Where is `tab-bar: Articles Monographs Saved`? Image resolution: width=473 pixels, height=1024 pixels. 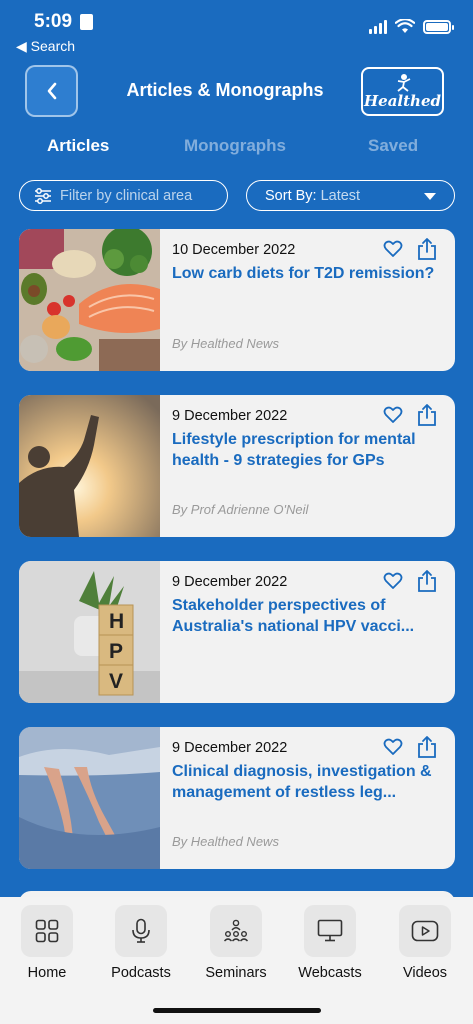
tab-bar: Articles Monographs Saved is located at coordinates (236, 147).